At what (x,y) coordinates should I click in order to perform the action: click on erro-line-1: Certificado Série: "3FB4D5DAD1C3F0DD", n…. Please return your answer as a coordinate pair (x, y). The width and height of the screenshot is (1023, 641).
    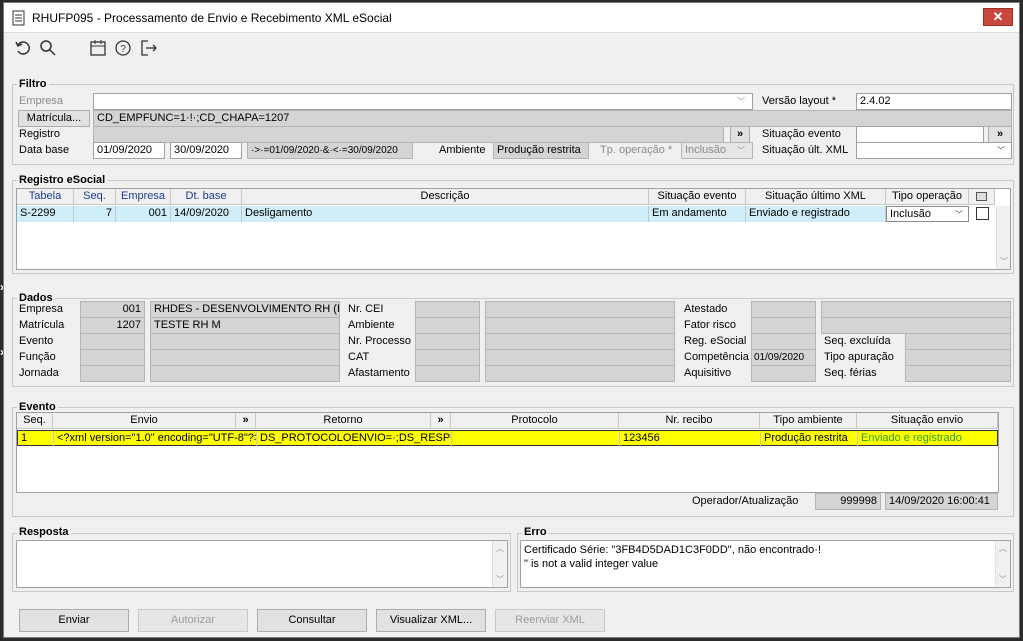
    Looking at the image, I should click on (672, 550).